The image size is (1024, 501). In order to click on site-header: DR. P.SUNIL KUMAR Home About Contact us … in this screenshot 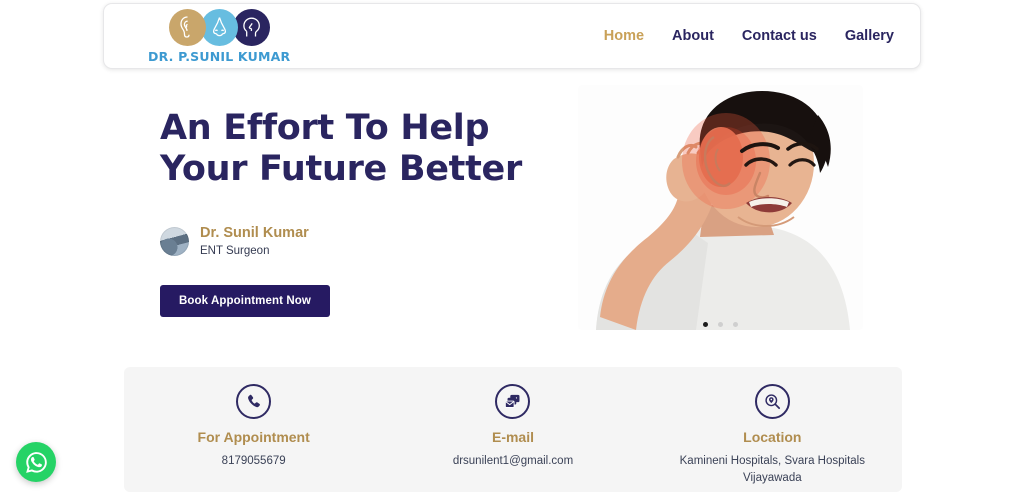, I will do `click(512, 36)`.